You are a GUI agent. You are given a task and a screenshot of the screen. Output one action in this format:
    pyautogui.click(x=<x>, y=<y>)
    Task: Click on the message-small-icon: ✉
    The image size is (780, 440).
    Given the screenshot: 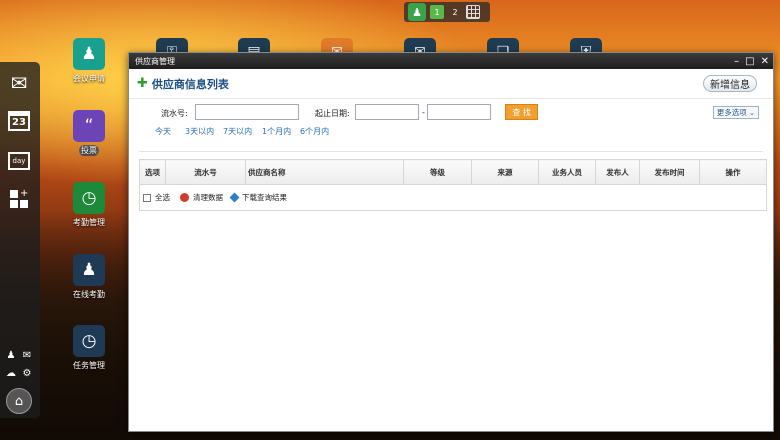 What is the action you would take?
    pyautogui.click(x=27, y=355)
    